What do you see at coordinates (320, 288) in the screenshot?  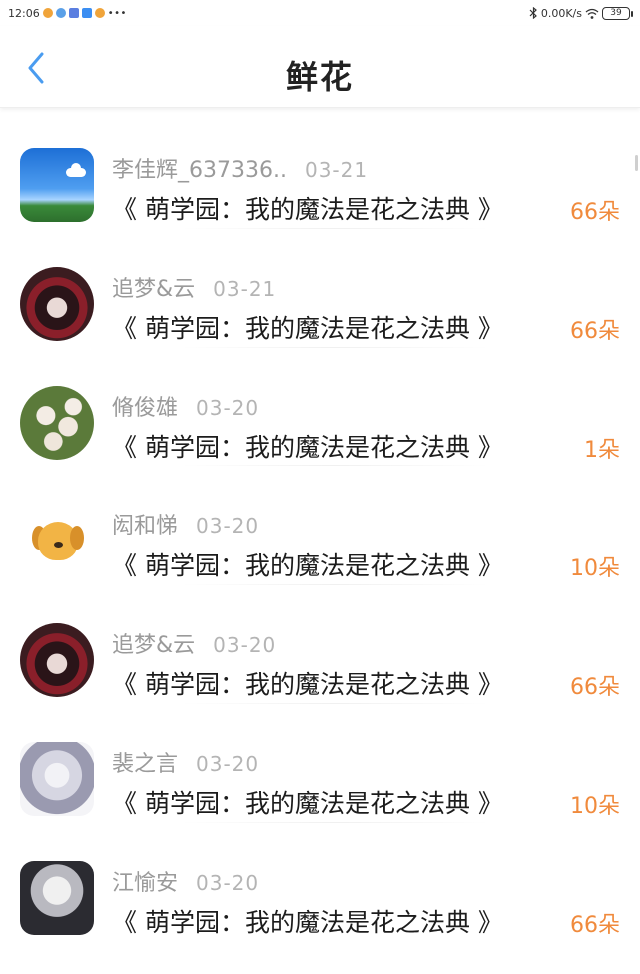 I see `list-item: 追梦&云 03-21 《 萌学园：我的魔法是花之法典 》 66朵` at bounding box center [320, 288].